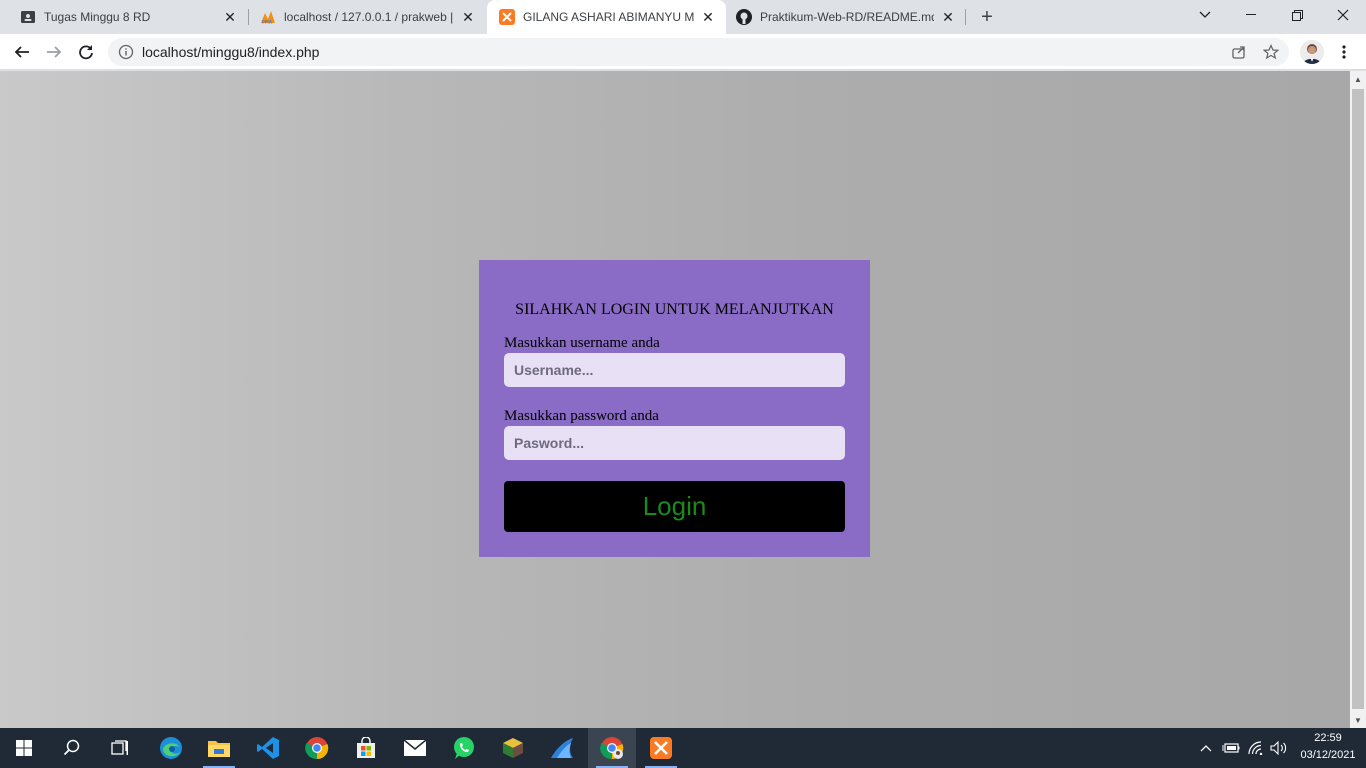 The height and width of the screenshot is (768, 1366). What do you see at coordinates (674, 506) in the screenshot?
I see `login-button: Login` at bounding box center [674, 506].